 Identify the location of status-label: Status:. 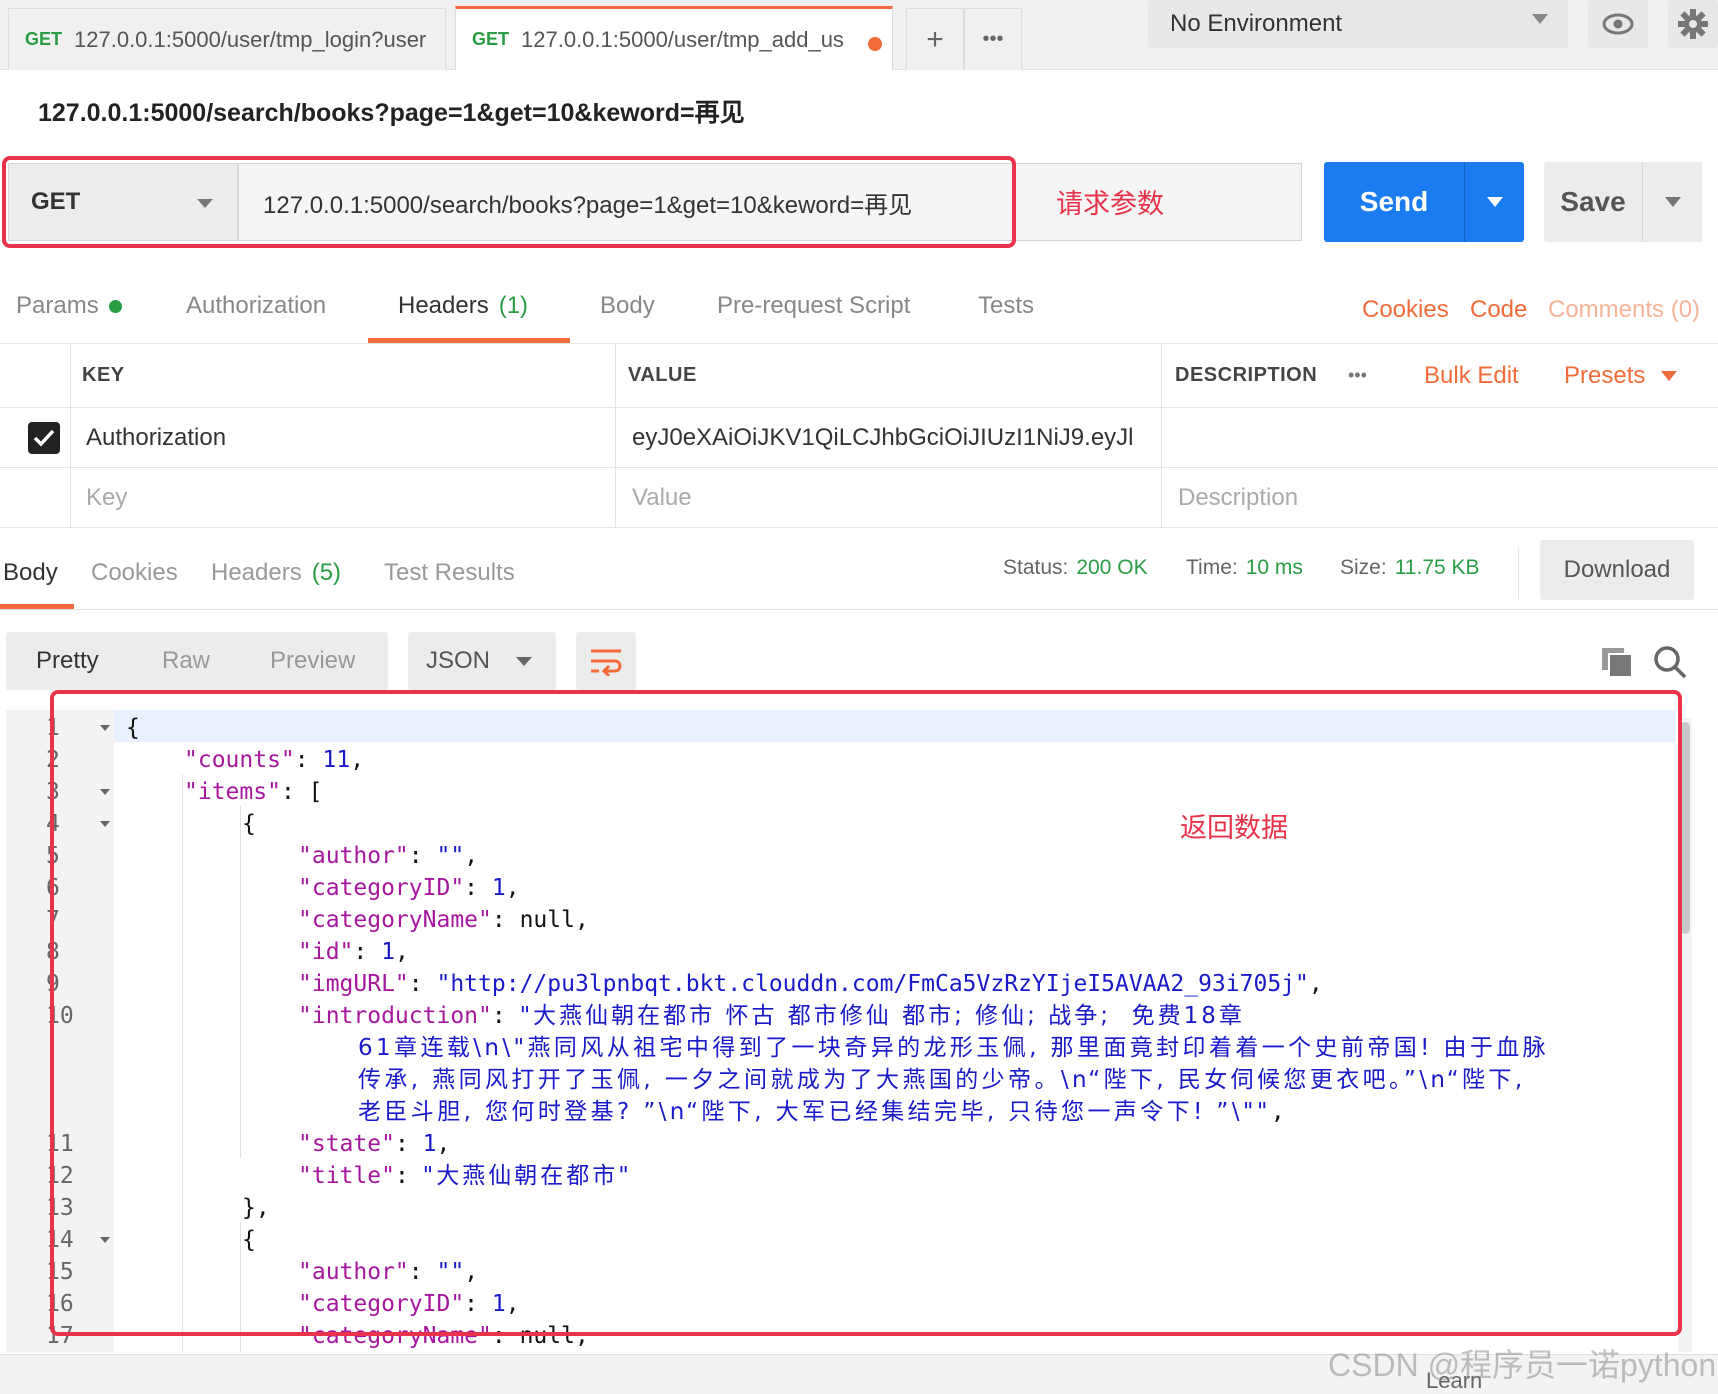
(1036, 567).